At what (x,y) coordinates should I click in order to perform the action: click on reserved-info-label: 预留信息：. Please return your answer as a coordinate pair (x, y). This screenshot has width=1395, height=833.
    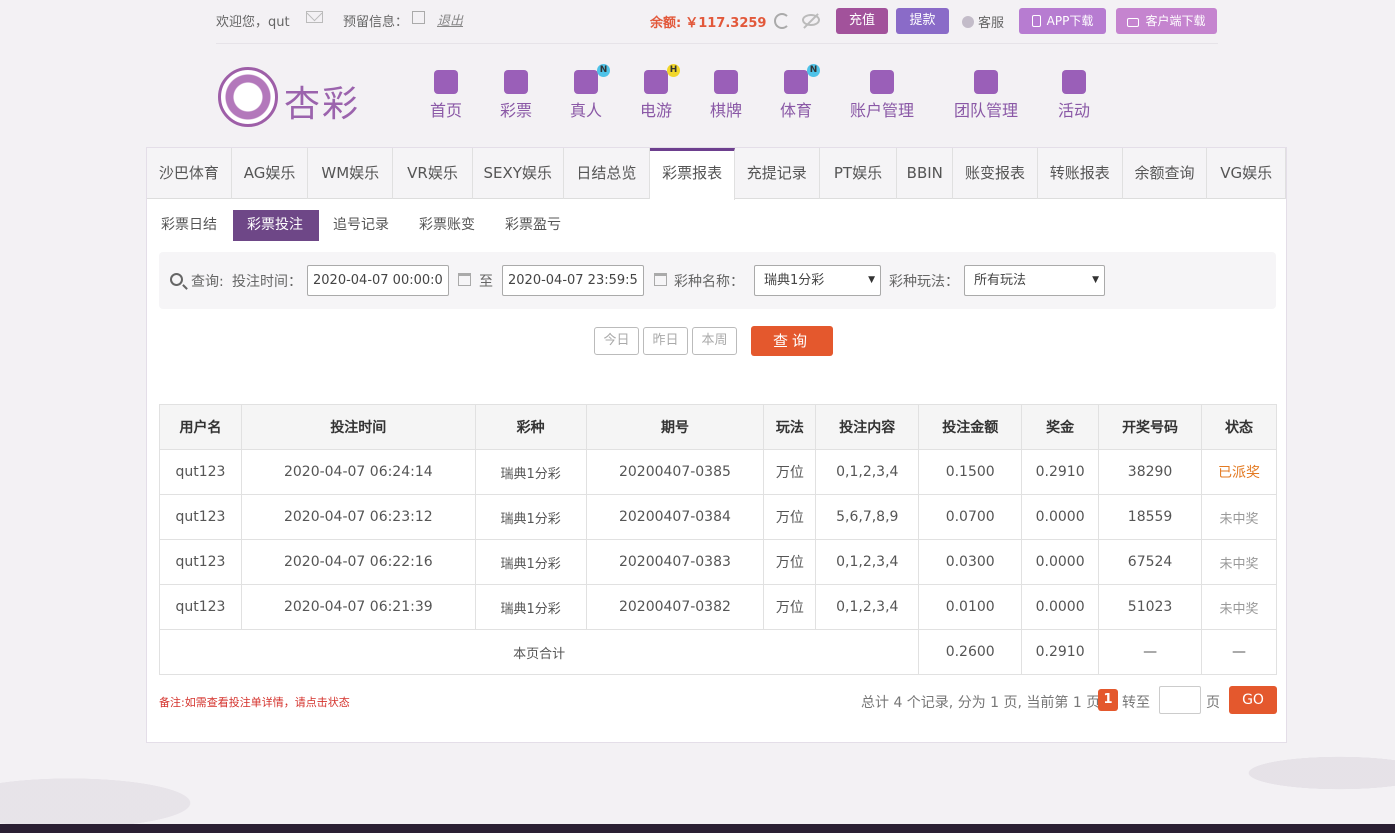
    Looking at the image, I should click on (376, 22).